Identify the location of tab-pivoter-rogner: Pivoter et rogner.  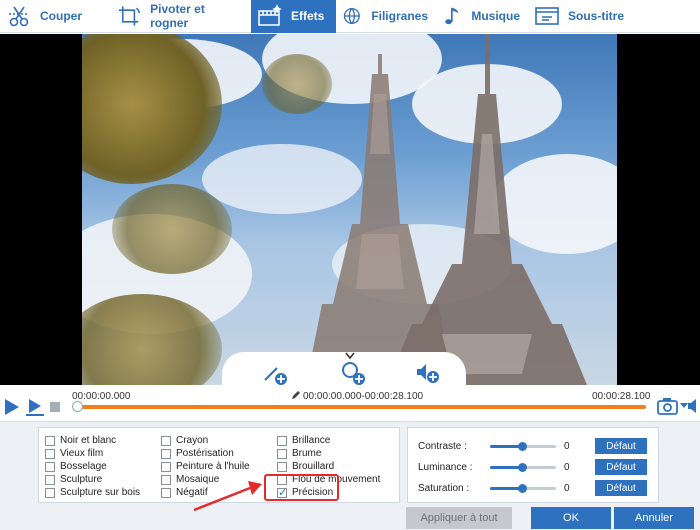
(181, 16).